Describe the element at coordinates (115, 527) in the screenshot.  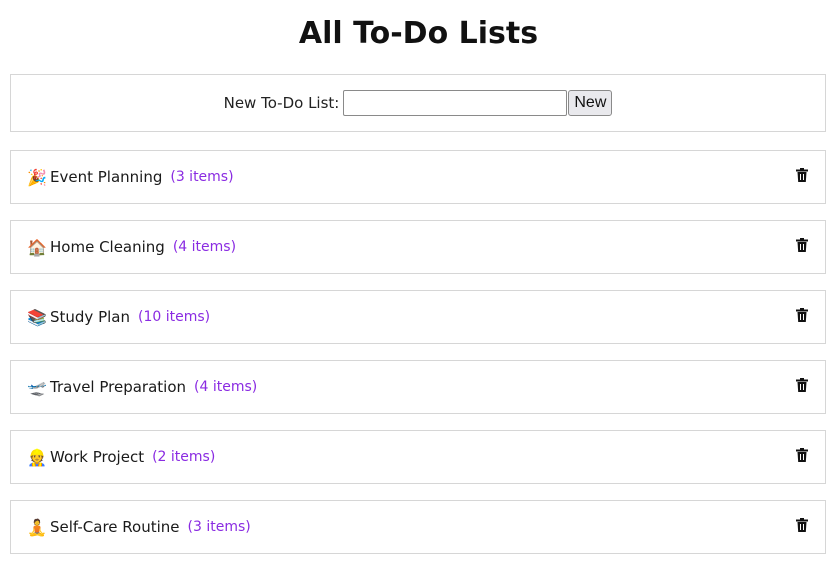
I see `todo-list-name: Self-Care Routine` at that location.